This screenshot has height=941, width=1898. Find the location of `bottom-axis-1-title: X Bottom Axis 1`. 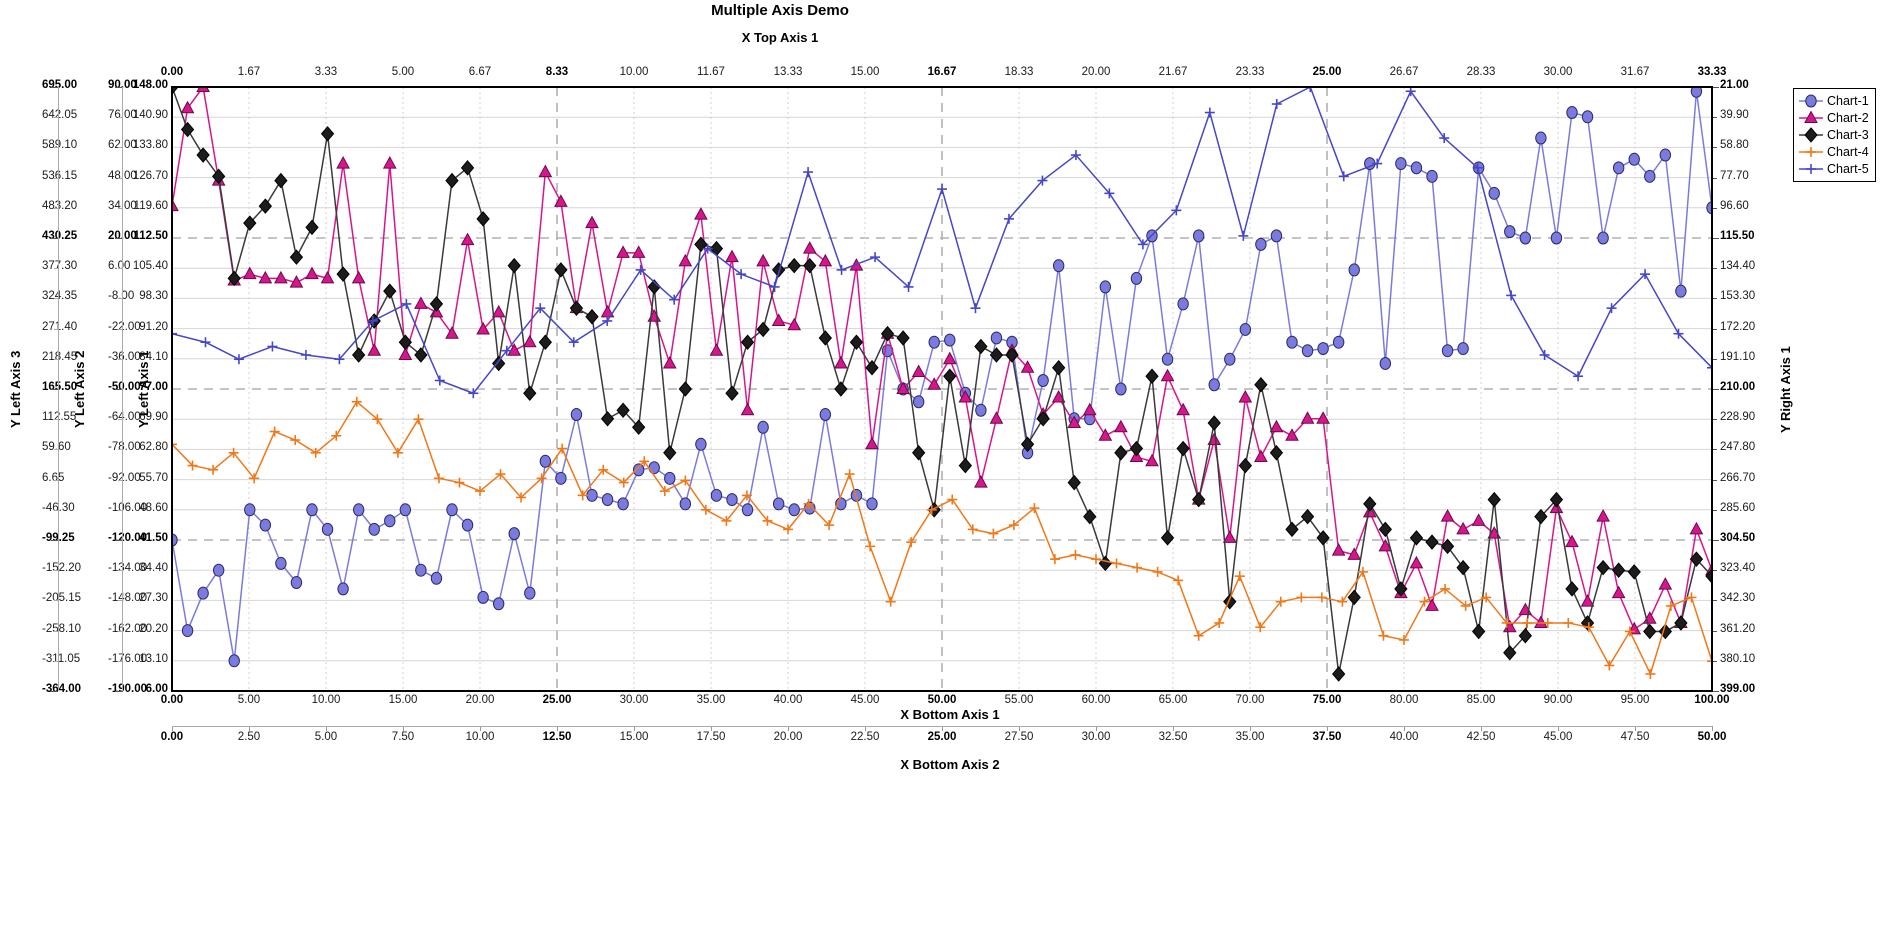

bottom-axis-1-title: X Bottom Axis 1 is located at coordinates (950, 714).